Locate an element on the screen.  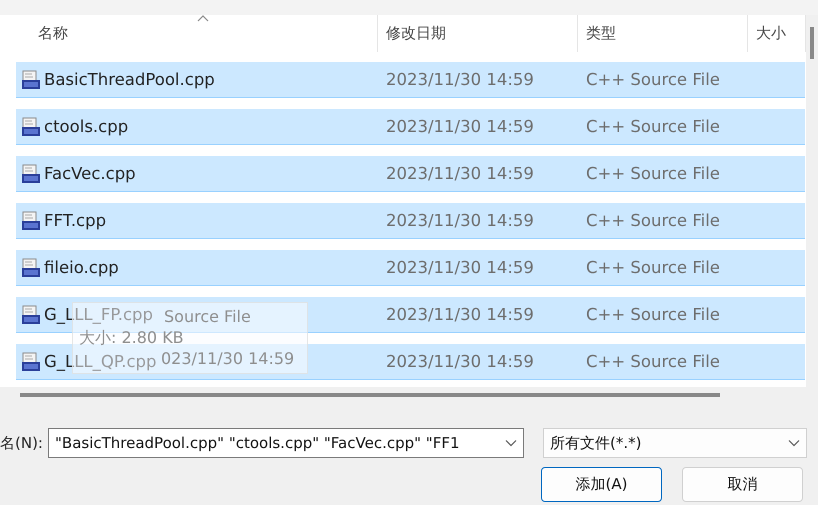
file-row: FacVec.cpp 2023/11/30 14:59 C++ Source File is located at coordinates (410, 174).